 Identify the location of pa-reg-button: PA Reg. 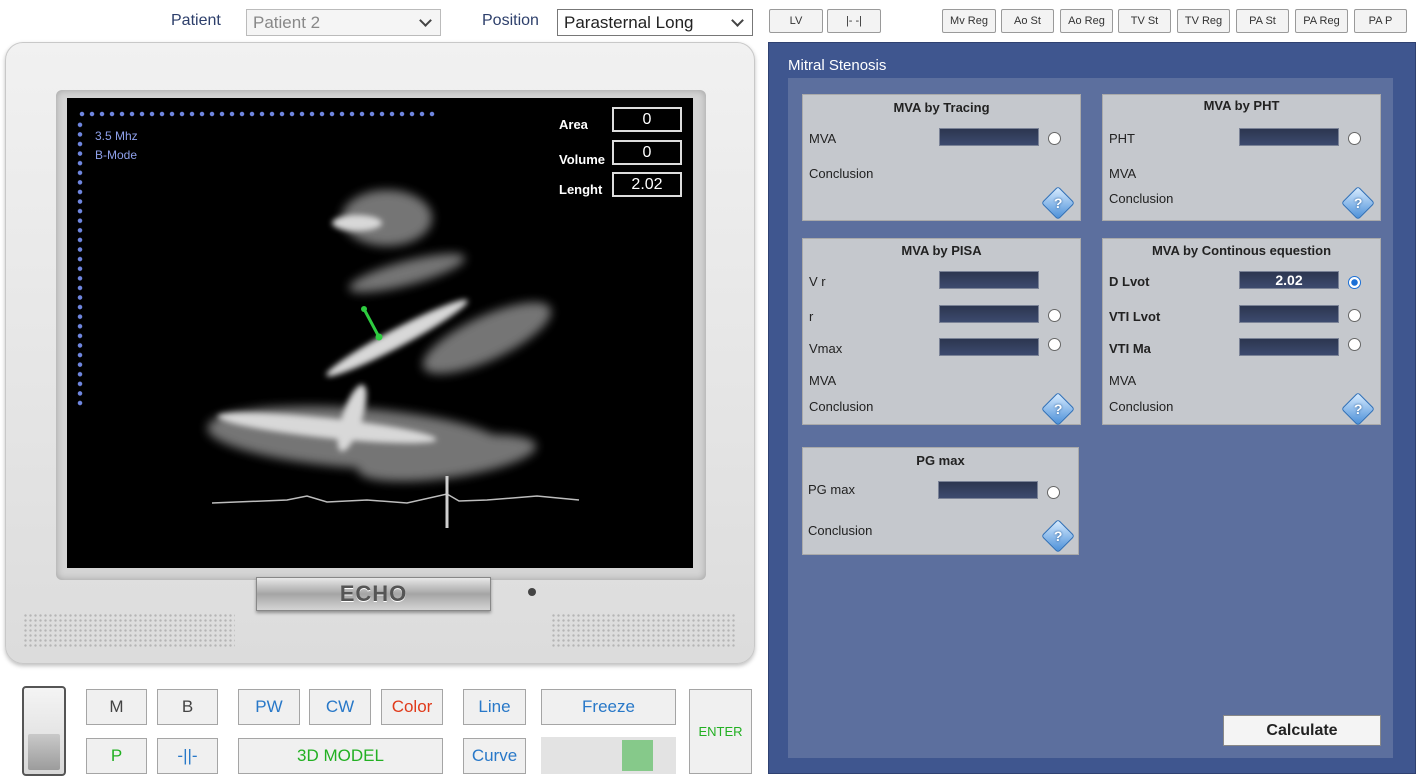
(1321, 21).